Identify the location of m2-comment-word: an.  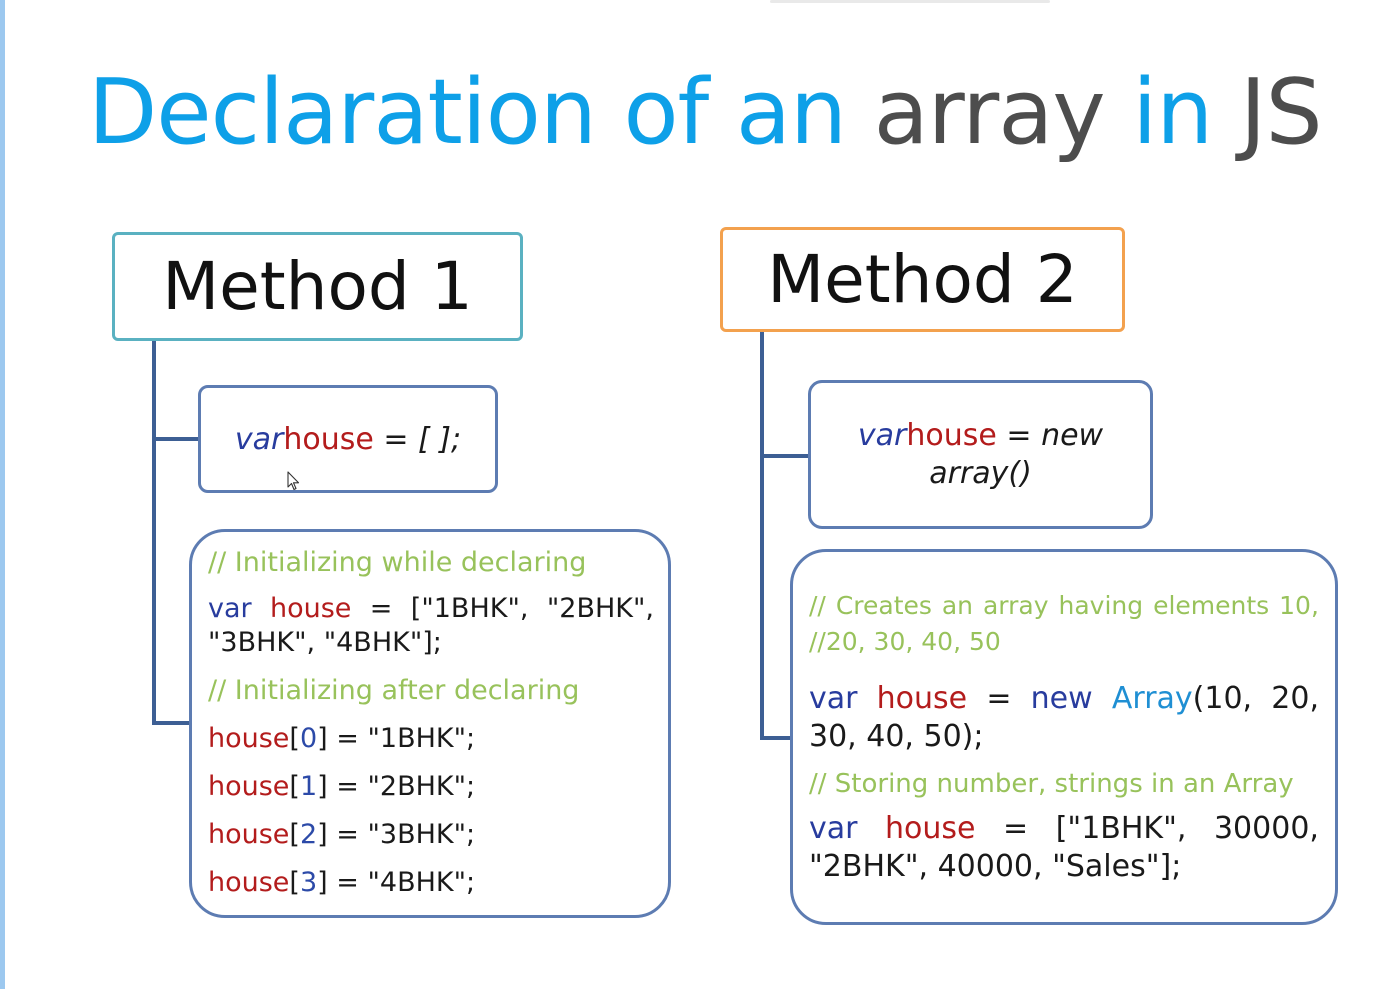
(957, 605).